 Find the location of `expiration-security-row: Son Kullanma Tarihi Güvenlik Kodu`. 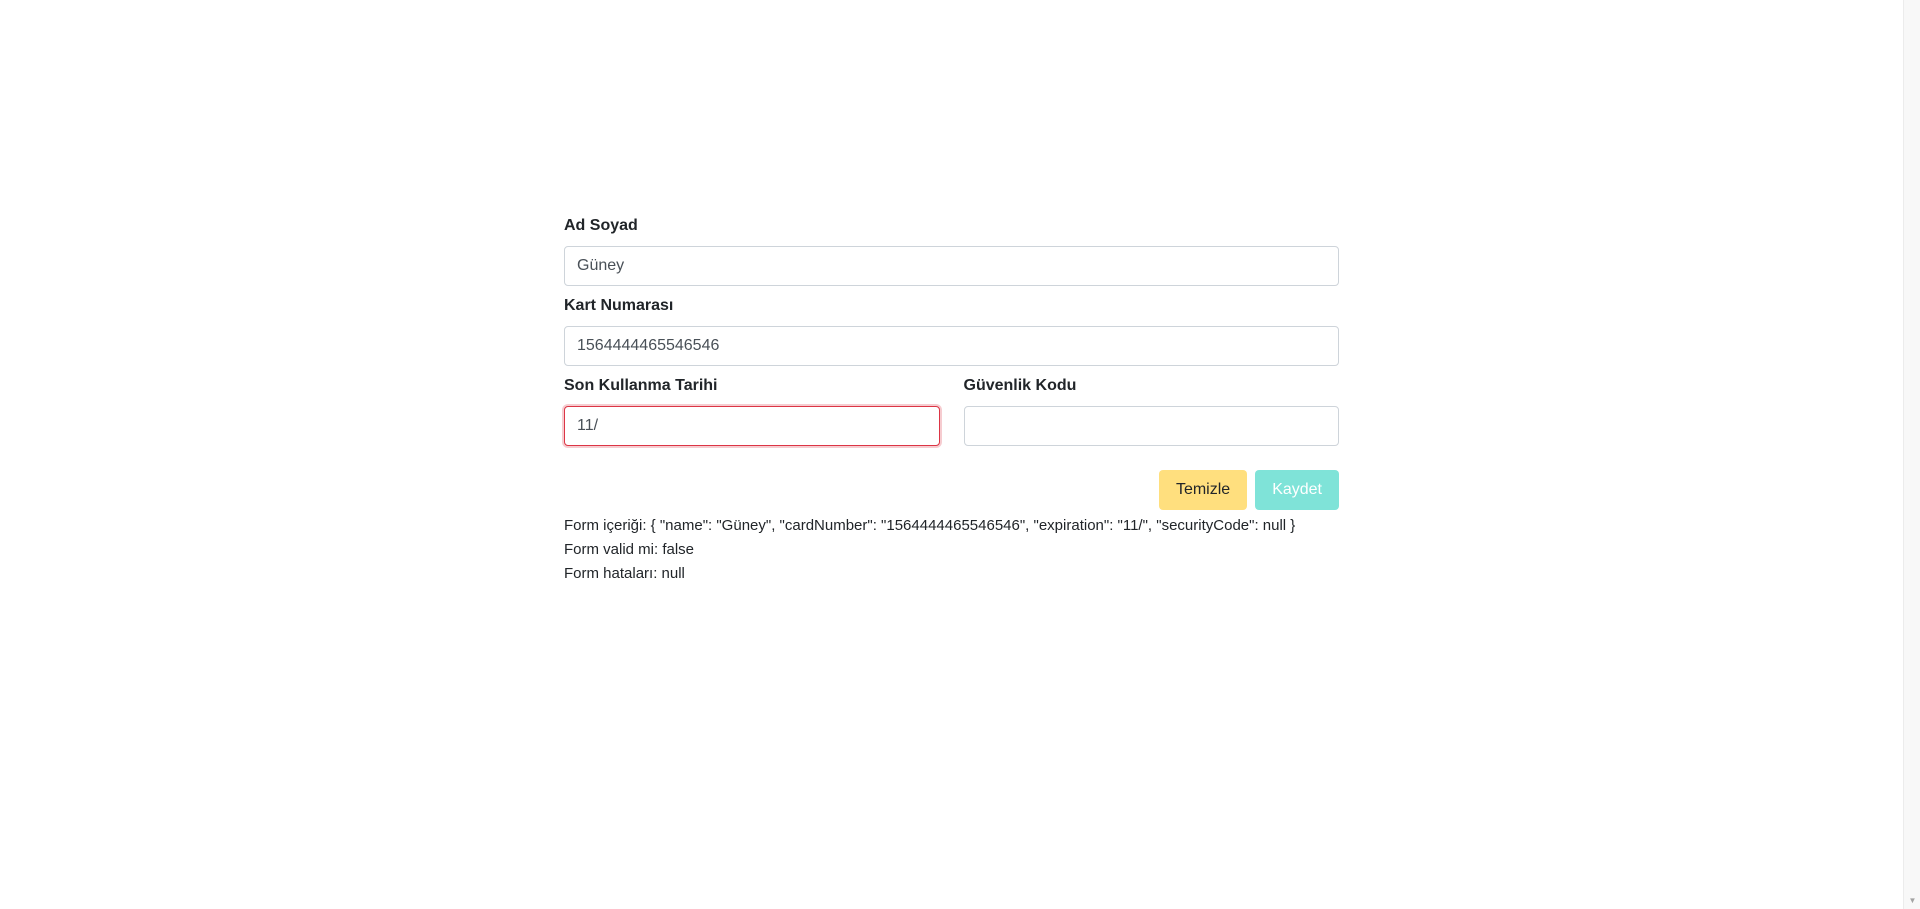

expiration-security-row: Son Kullanma Tarihi Güvenlik Kodu is located at coordinates (951, 414).